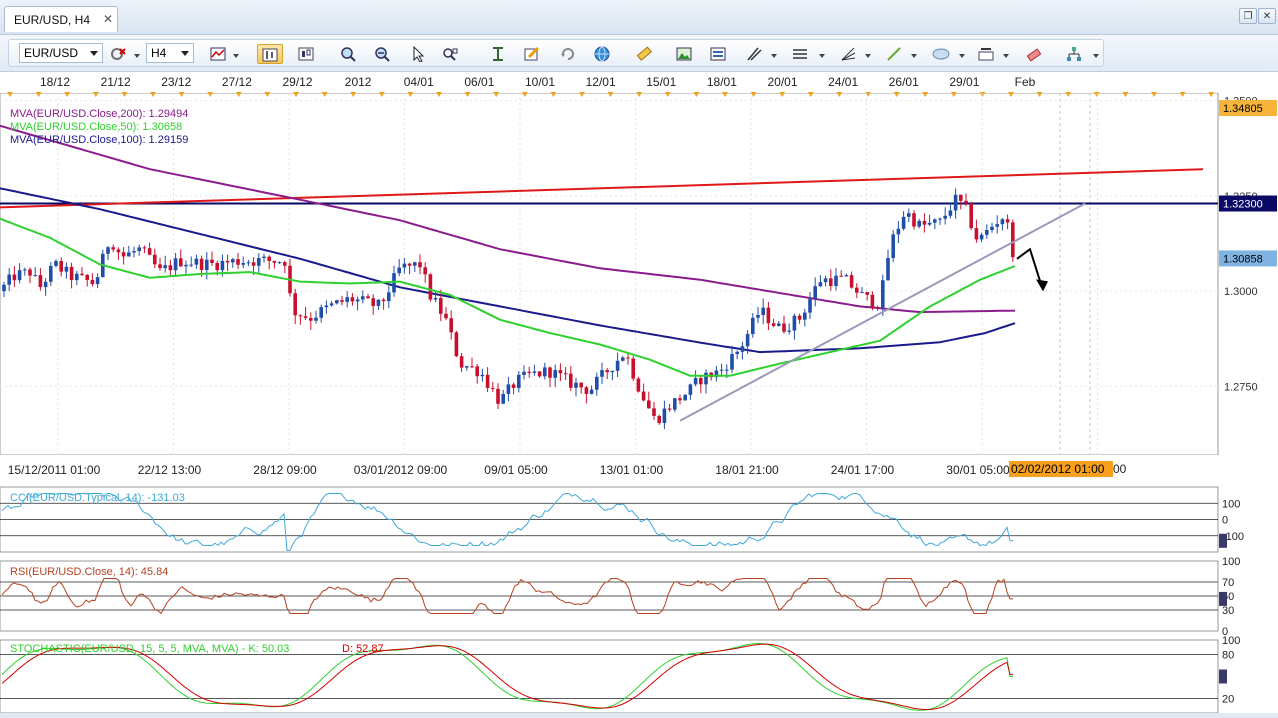 The image size is (1278, 718). I want to click on remove-crosshair-icon, so click(118, 54).